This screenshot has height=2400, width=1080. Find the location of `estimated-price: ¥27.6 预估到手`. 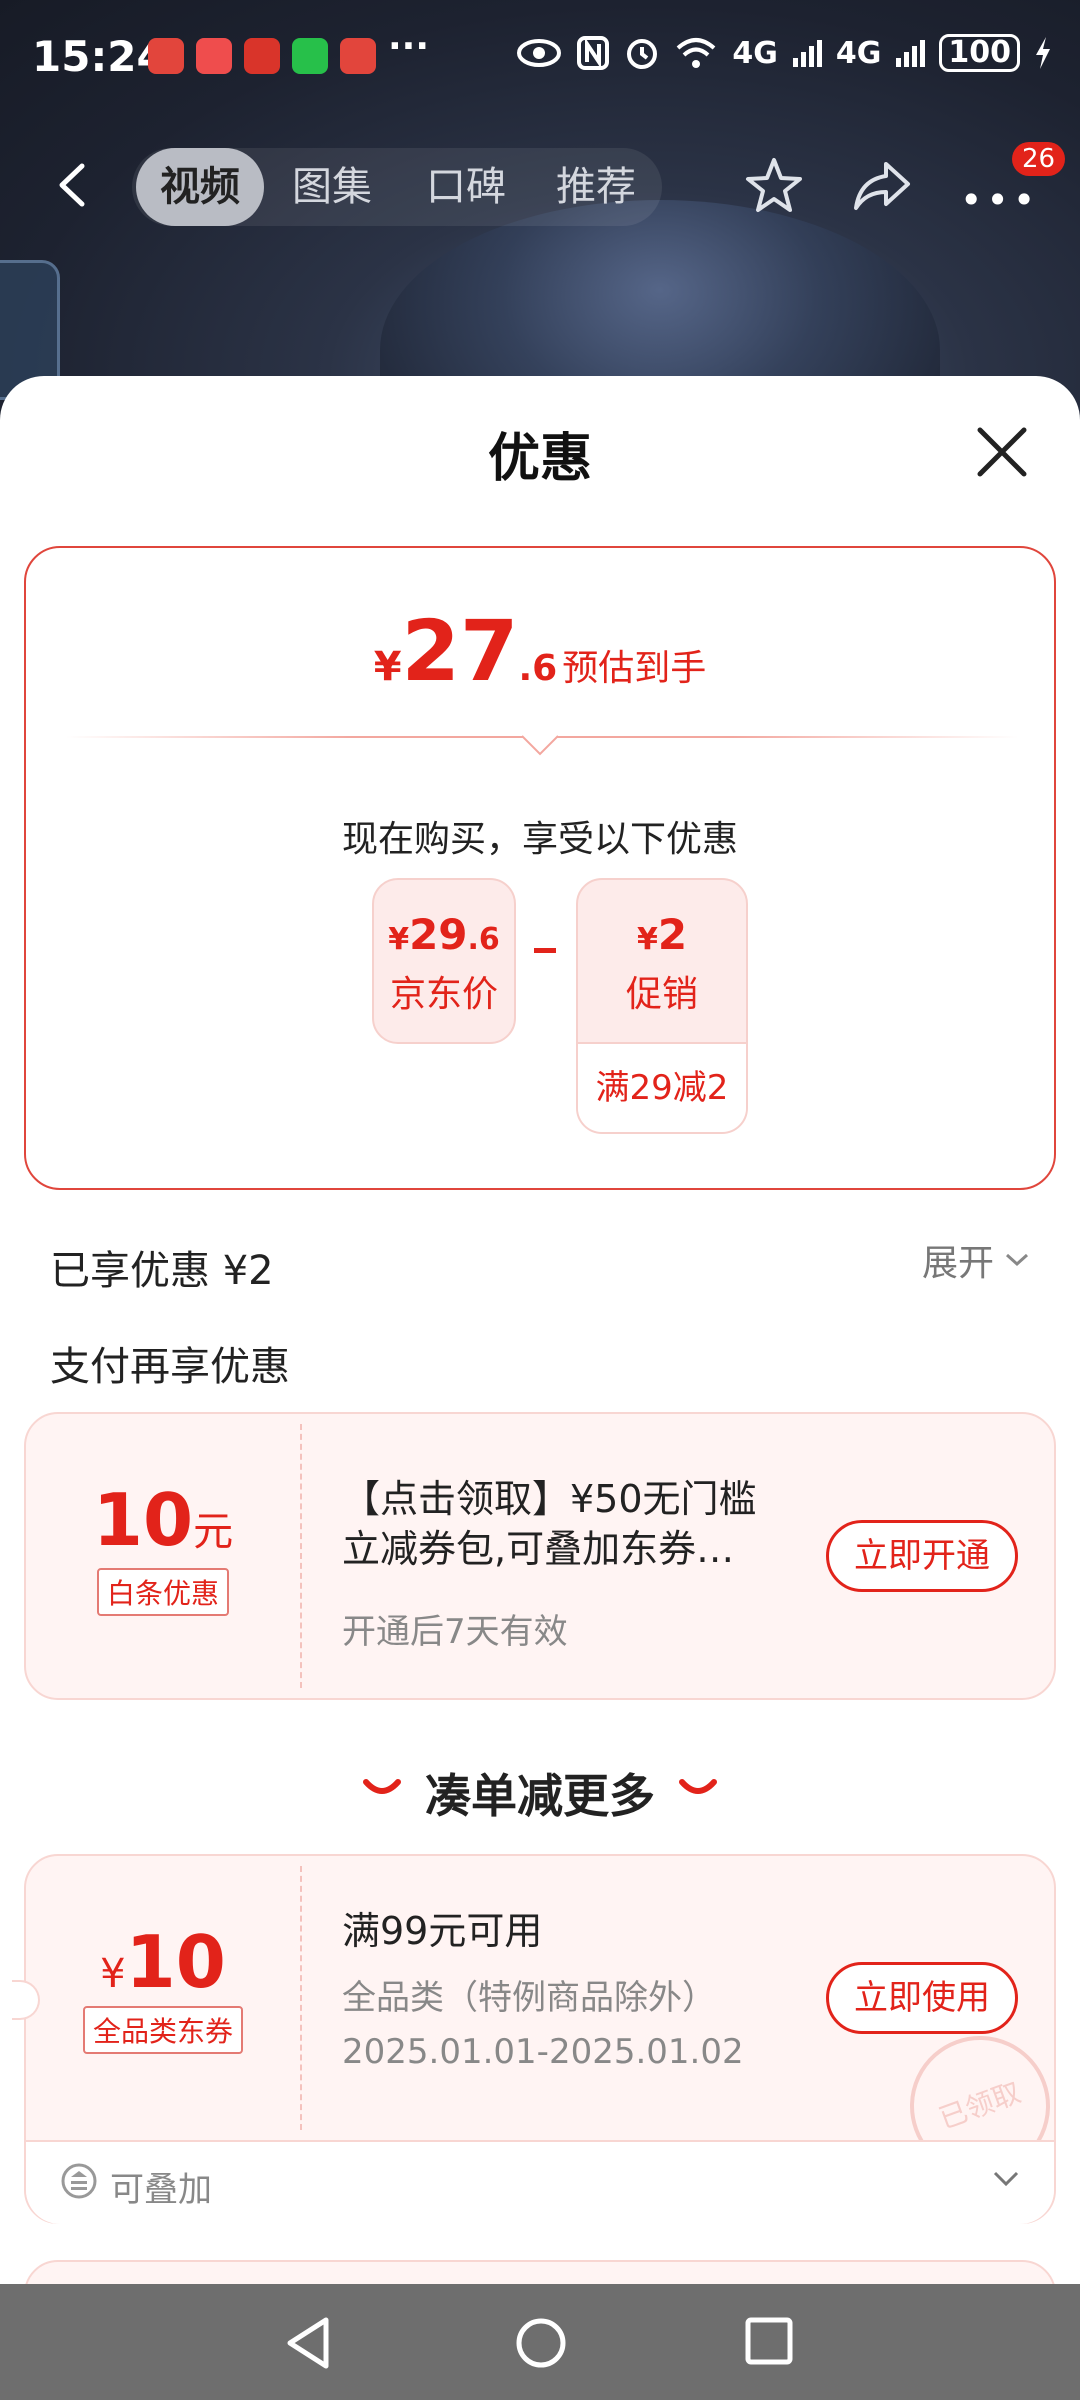

estimated-price: ¥27.6 预估到手 is located at coordinates (540, 651).